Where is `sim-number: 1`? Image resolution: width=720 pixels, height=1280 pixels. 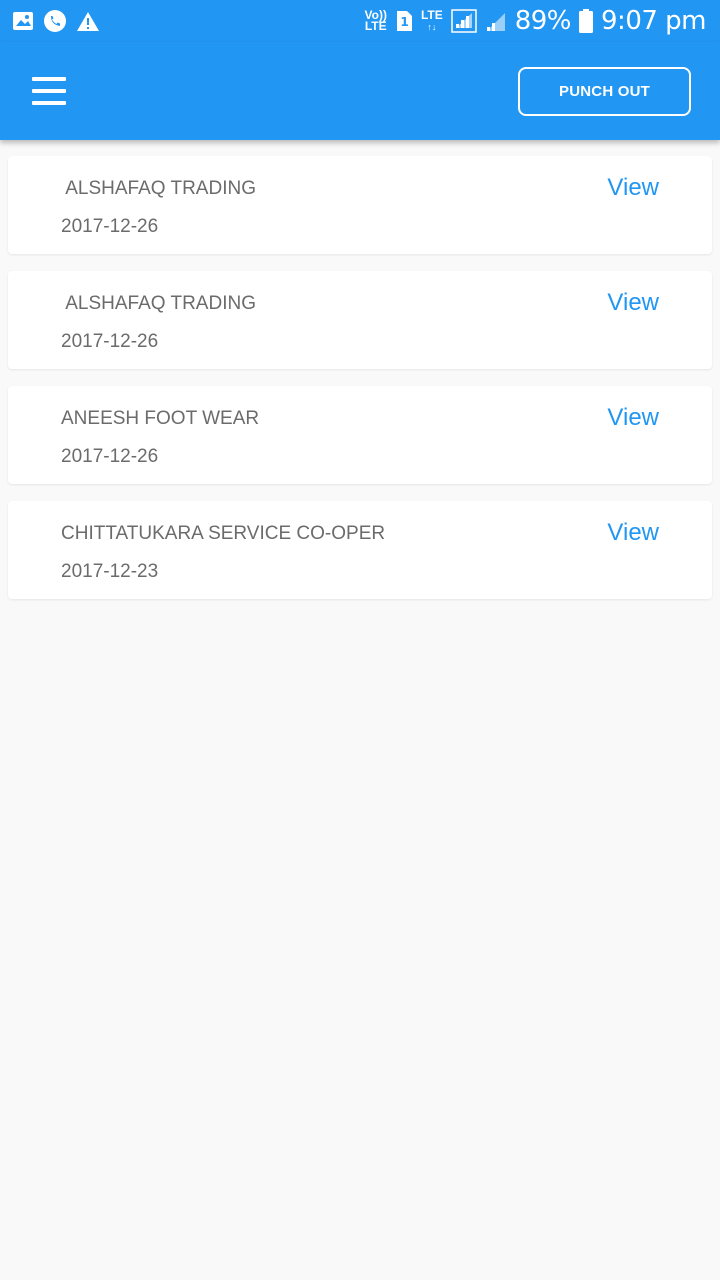 sim-number: 1 is located at coordinates (404, 22).